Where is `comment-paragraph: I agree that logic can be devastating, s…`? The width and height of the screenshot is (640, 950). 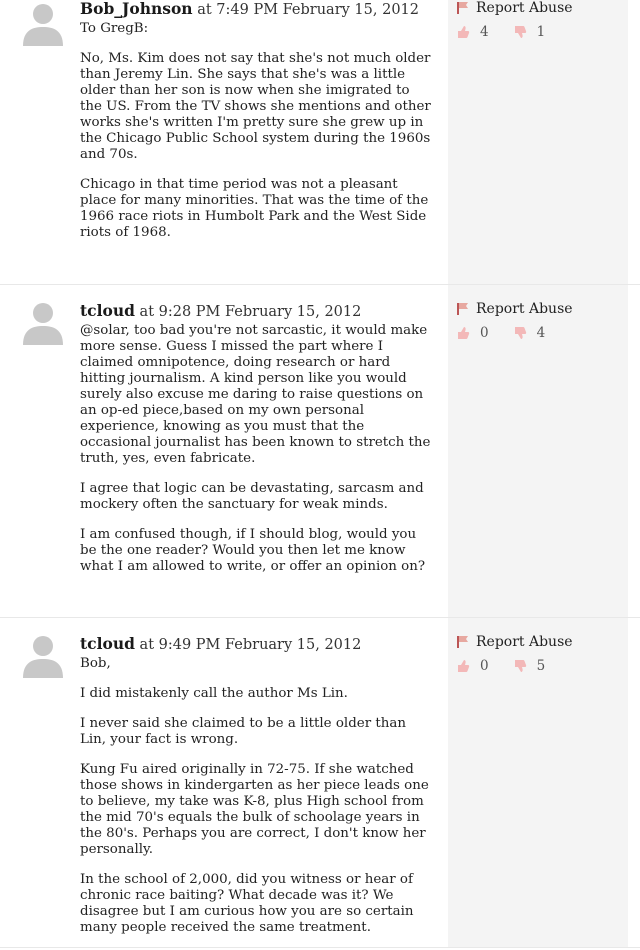
comment-paragraph: I agree that logic can be devastating, s… is located at coordinates (252, 496).